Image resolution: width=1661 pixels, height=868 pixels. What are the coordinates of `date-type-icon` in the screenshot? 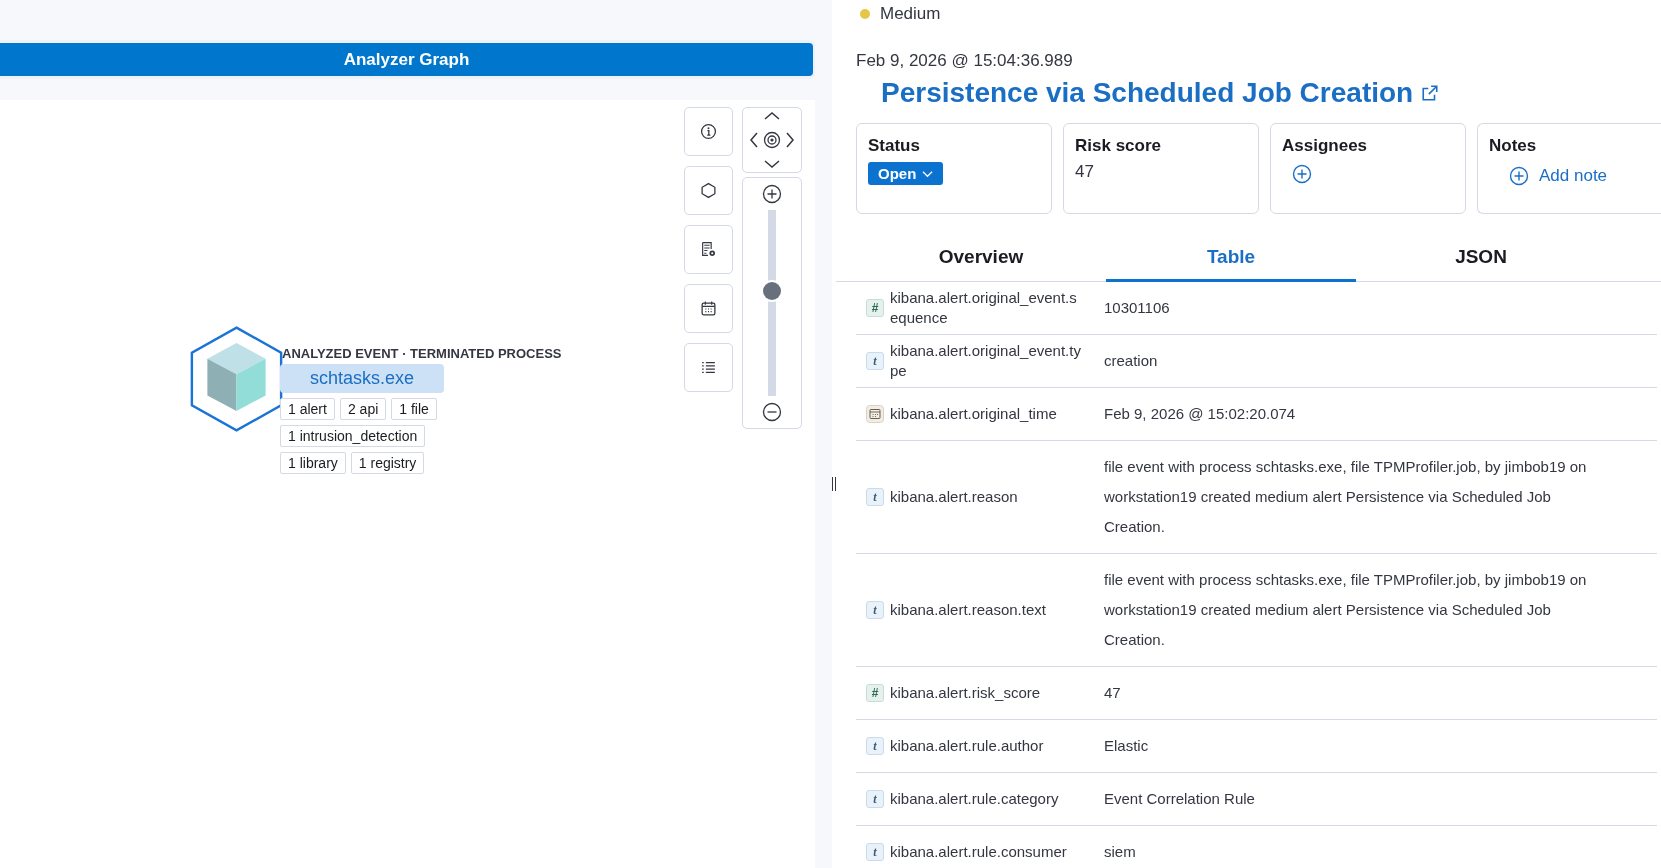 It's located at (875, 414).